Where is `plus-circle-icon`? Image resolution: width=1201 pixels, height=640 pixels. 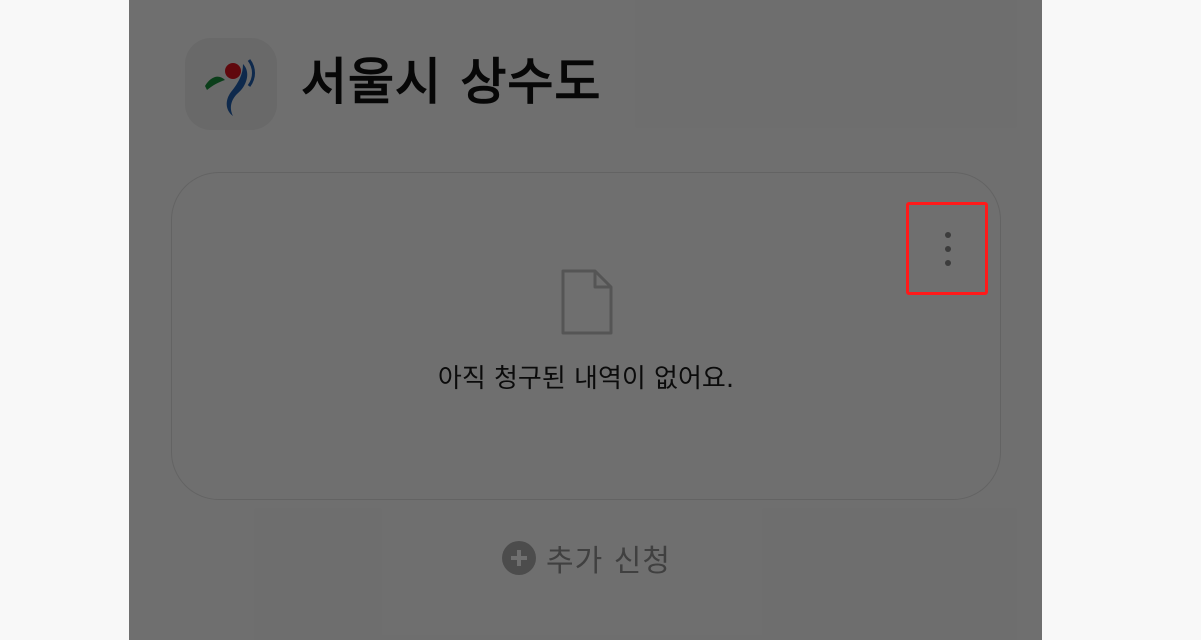 plus-circle-icon is located at coordinates (519, 558).